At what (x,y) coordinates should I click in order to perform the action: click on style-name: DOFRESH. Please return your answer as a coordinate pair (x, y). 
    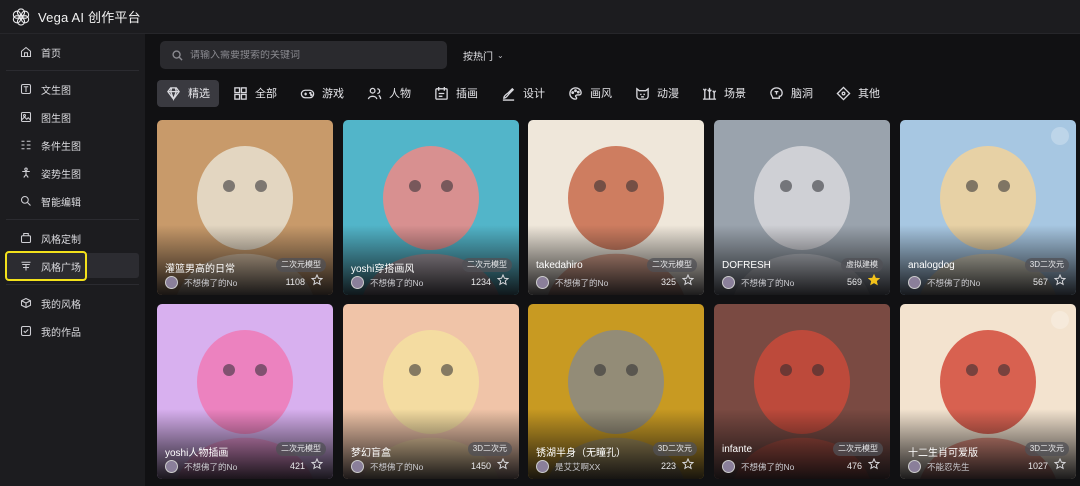
    Looking at the image, I should click on (746, 265).